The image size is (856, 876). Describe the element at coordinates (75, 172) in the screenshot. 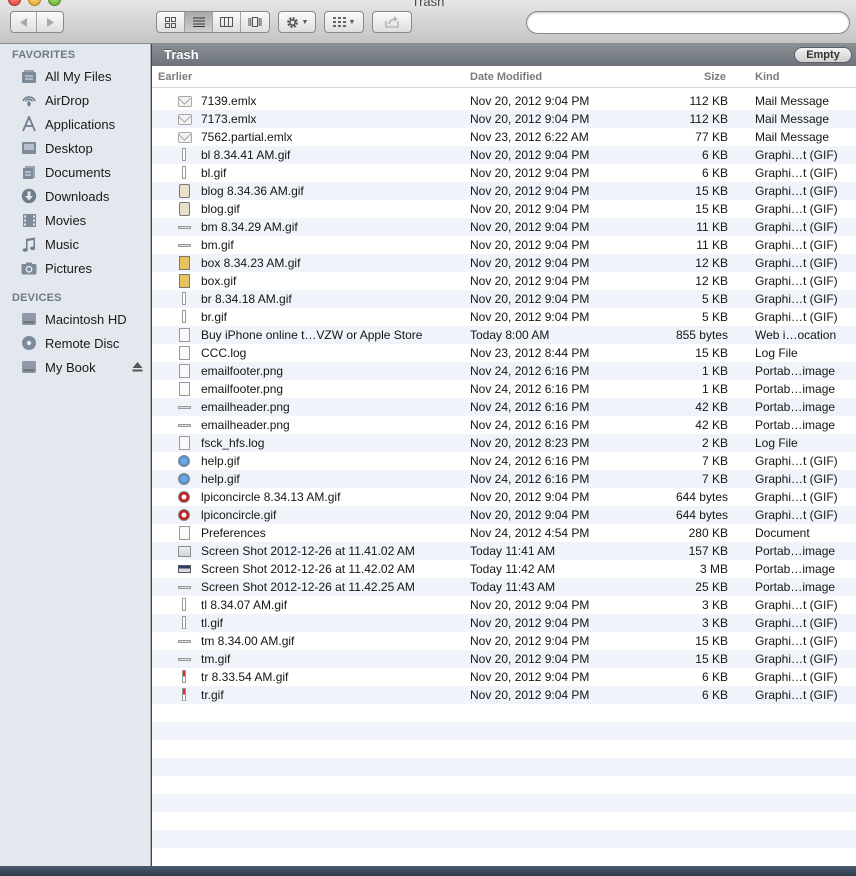

I see `sidebar-item-documents: Documents` at that location.